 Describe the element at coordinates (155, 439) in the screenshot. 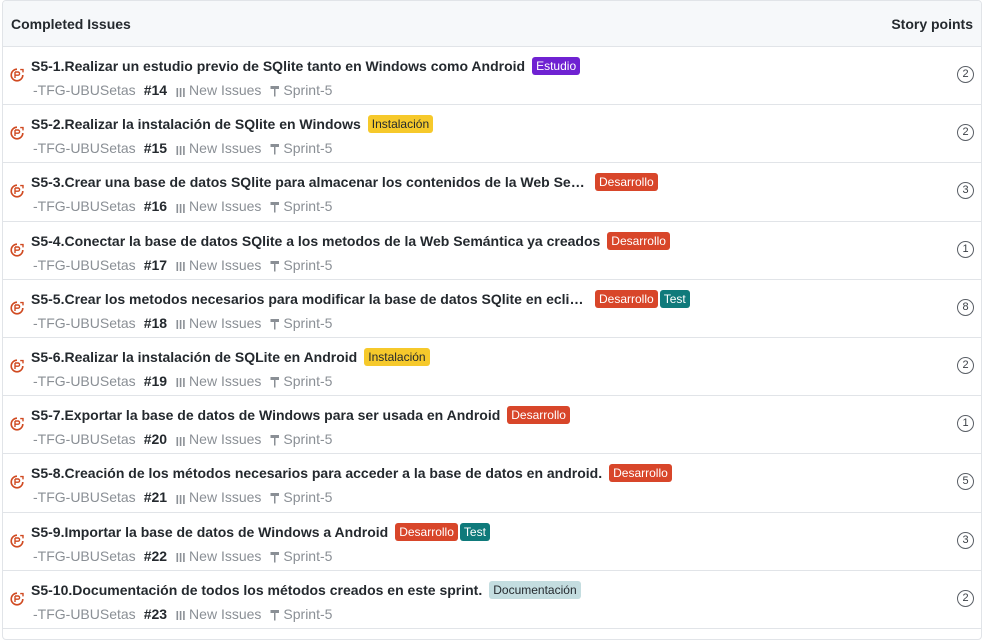

I see `issue-number: #20` at that location.